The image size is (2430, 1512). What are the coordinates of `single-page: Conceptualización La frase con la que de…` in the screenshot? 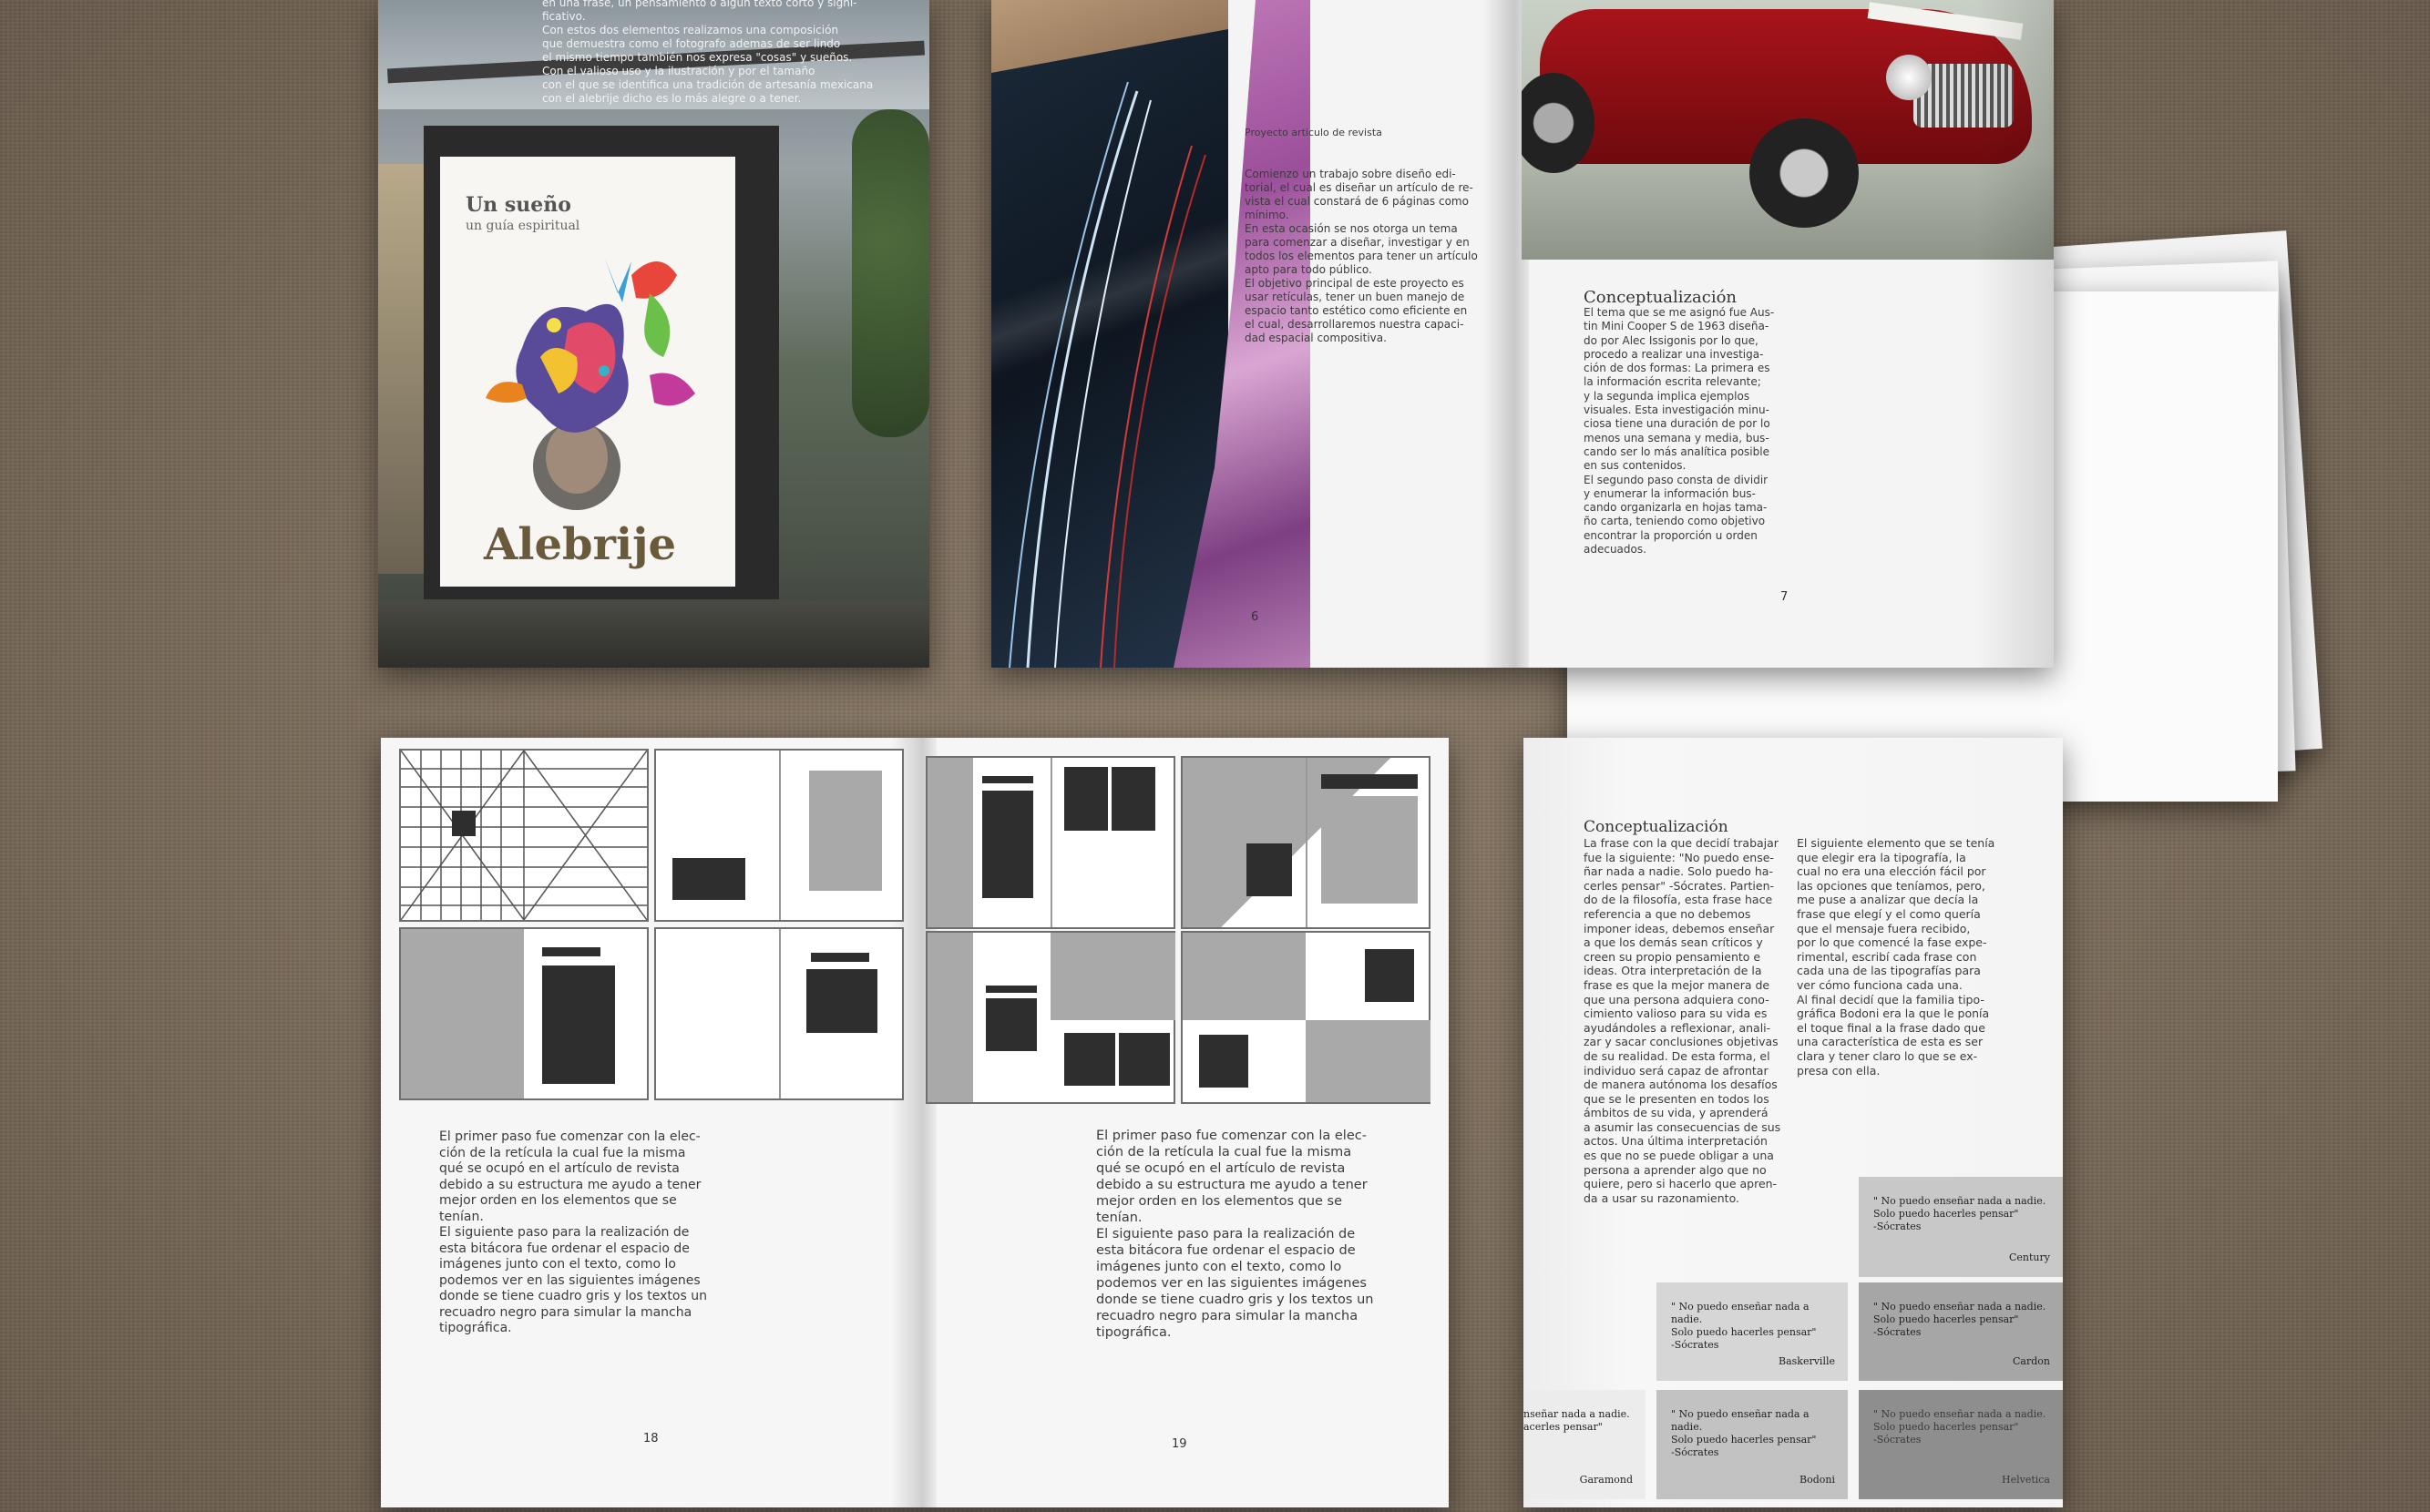 It's located at (1793, 1122).